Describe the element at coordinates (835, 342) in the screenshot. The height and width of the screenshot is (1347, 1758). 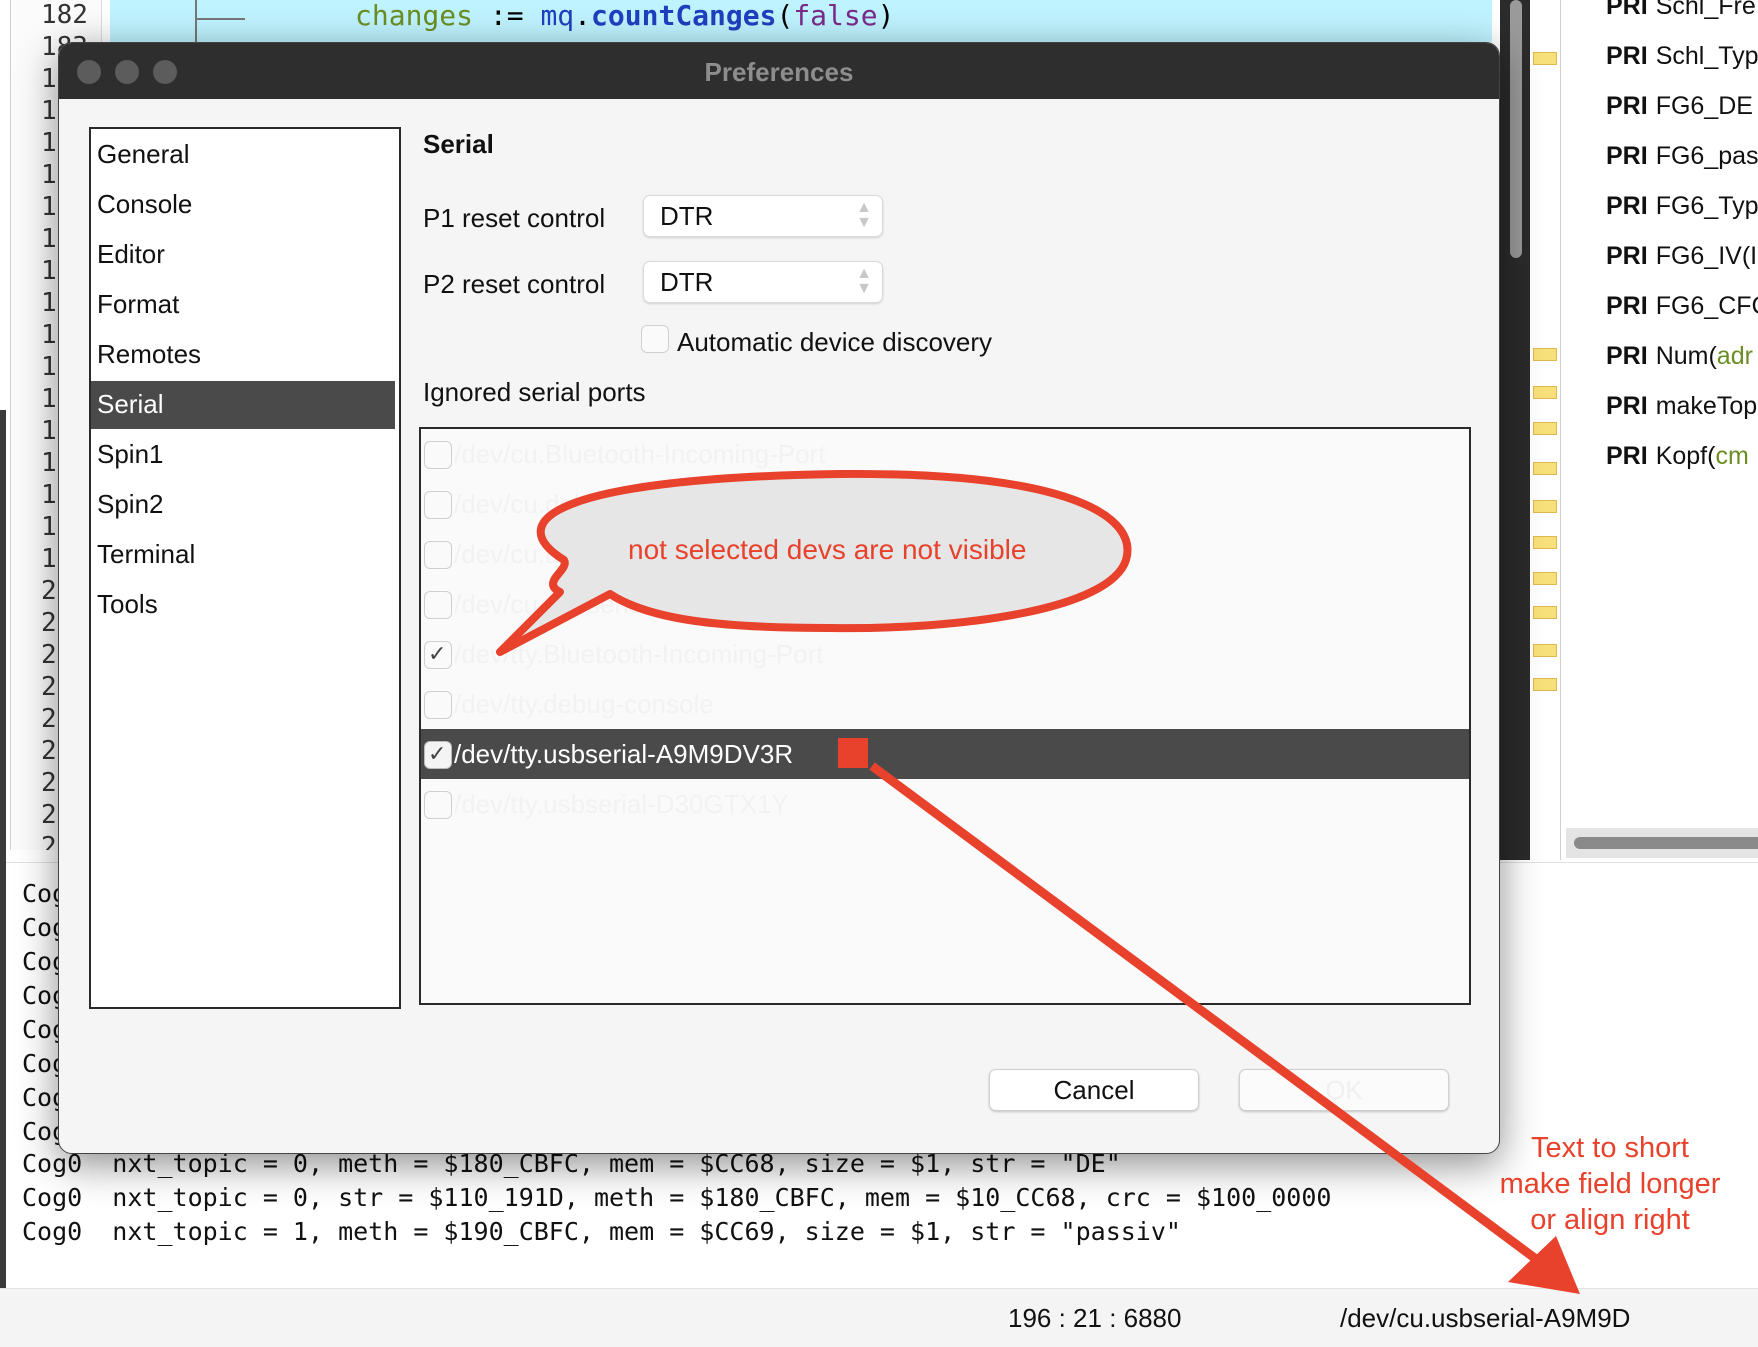
I see `auto-discovery-label: Automatic device discovery` at that location.